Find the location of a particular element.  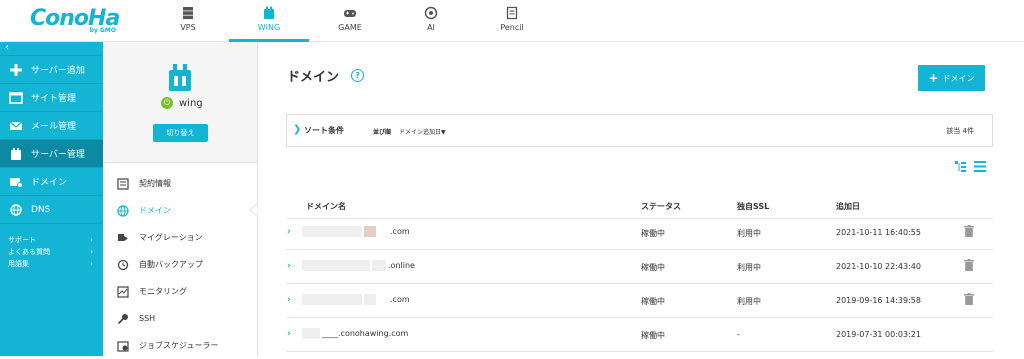

sidebar-sub-label: よくある質問 is located at coordinates (29, 252).